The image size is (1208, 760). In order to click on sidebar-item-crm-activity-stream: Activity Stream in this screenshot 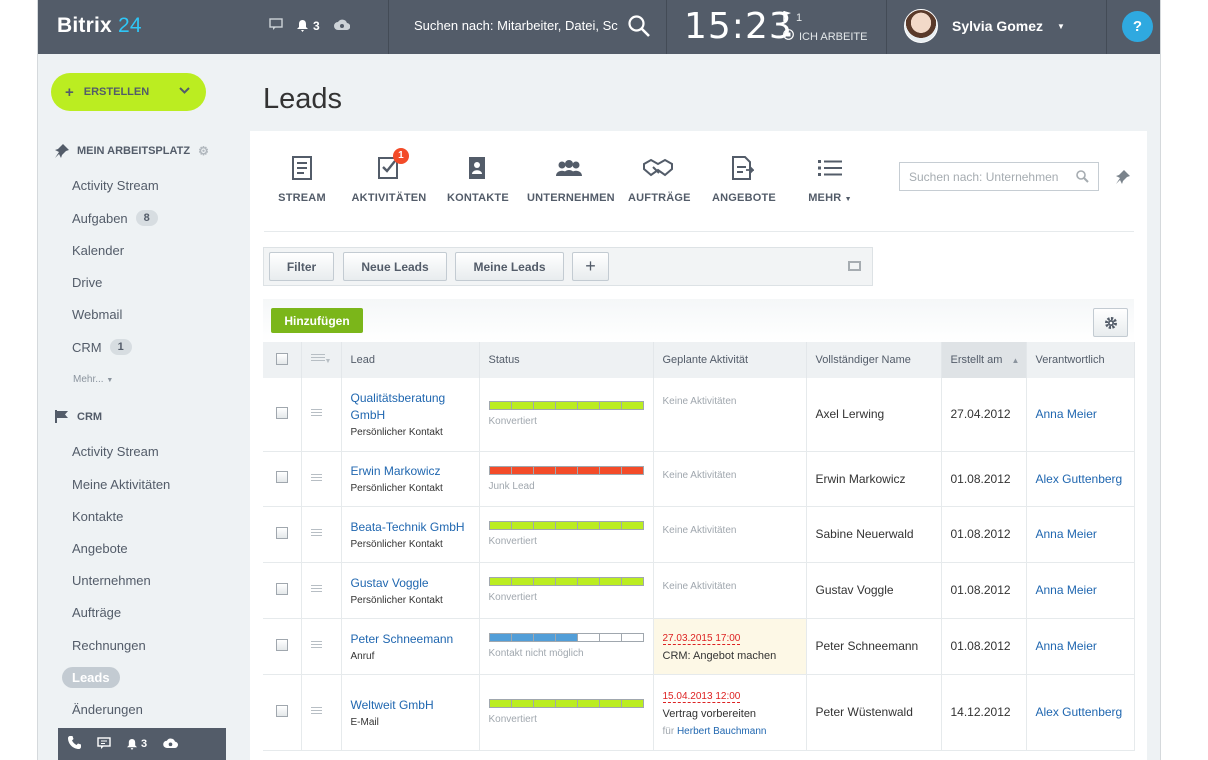, I will do `click(115, 451)`.